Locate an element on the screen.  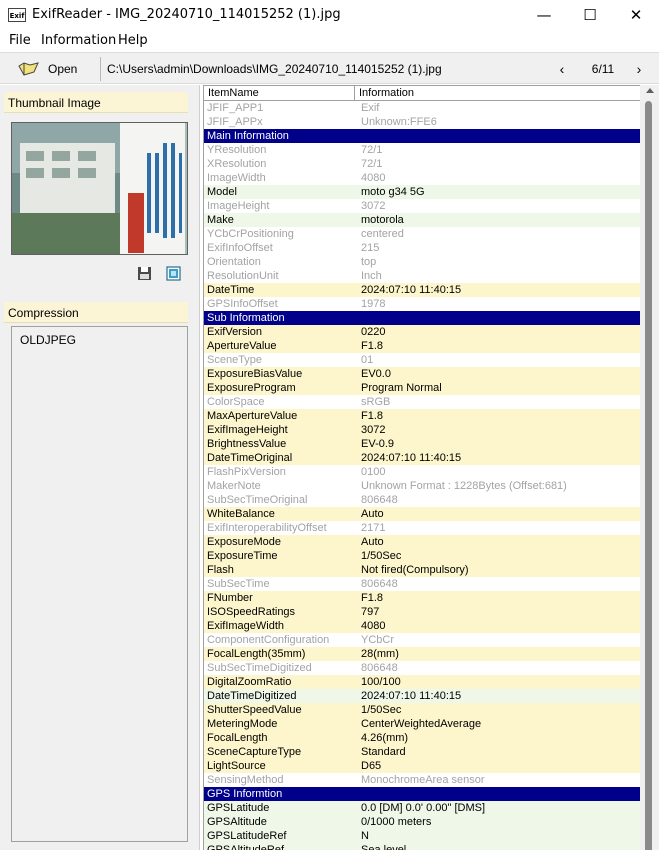
table-row: ResolutionUnit Inch is located at coordinates (423, 276).